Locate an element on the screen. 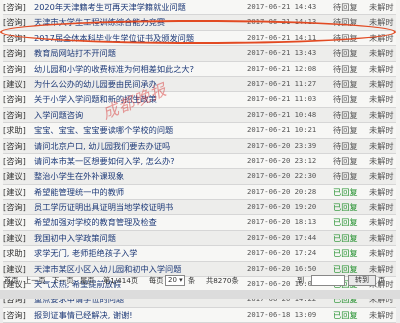  message-title-link: 教育局网站打不开问题 is located at coordinates (129, 53).